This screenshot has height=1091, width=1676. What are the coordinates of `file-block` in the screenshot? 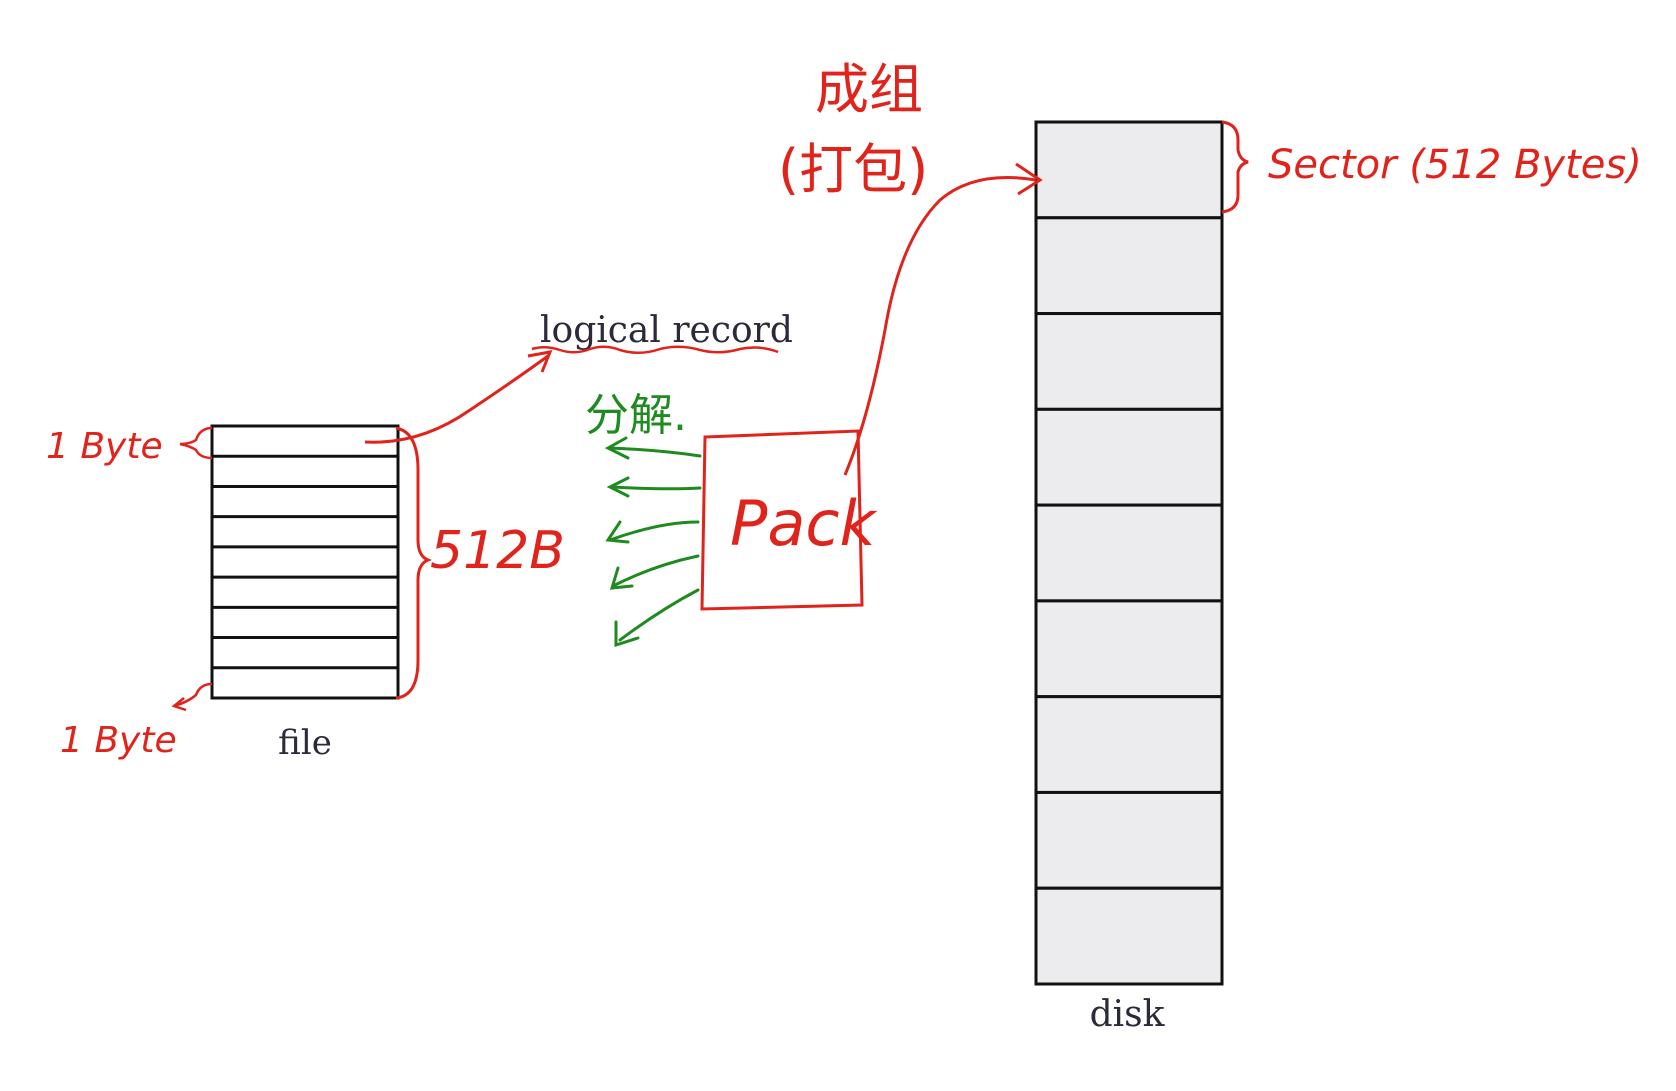 It's located at (305, 562).